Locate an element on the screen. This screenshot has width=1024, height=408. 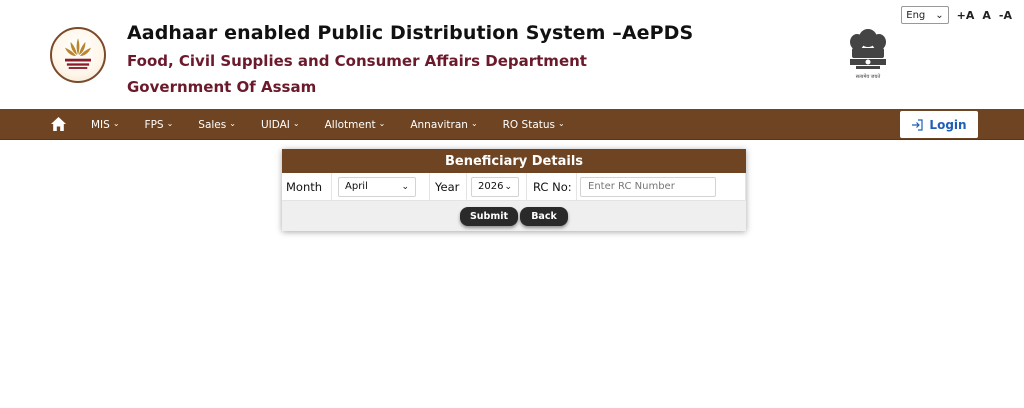
font-normal-button: A is located at coordinates (986, 15).